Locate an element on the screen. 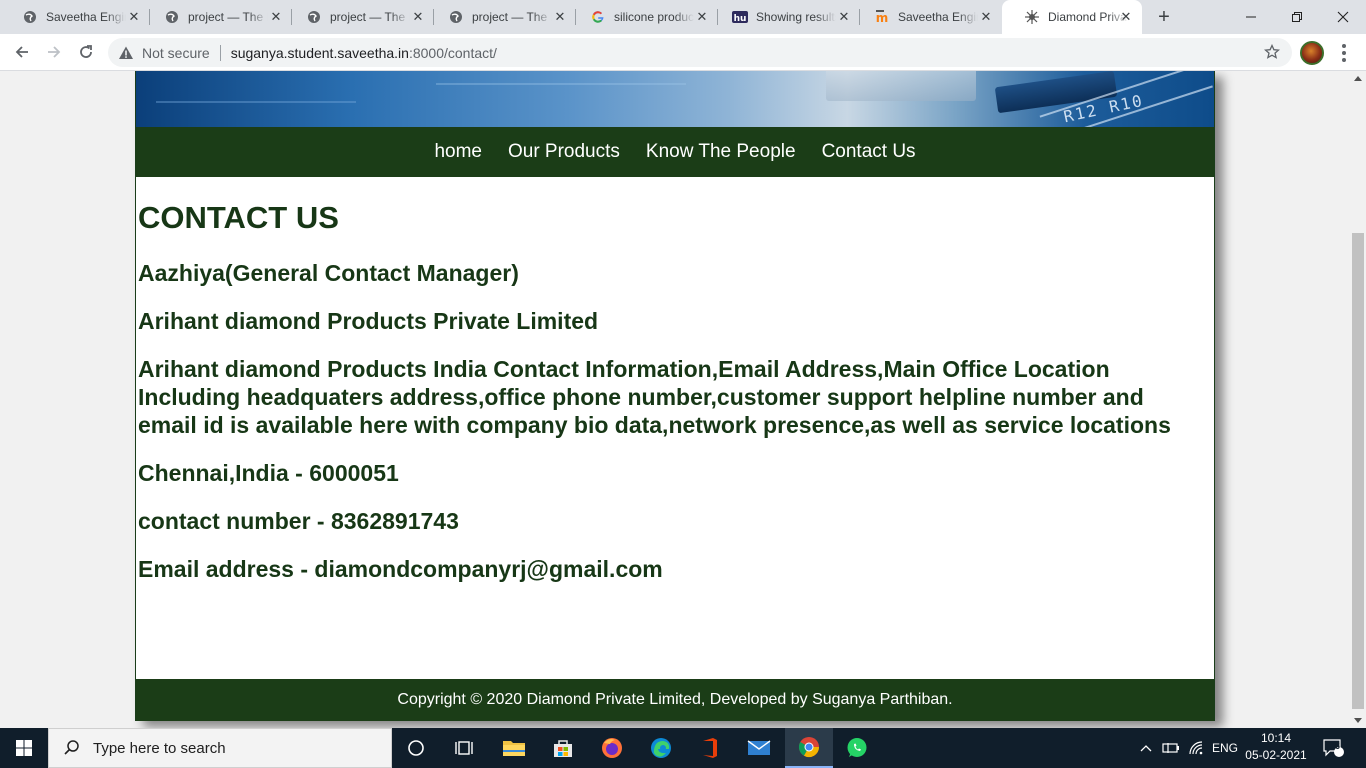 Image resolution: width=1366 pixels, height=768 pixels. nav-our-products: Our Products is located at coordinates (564, 152).